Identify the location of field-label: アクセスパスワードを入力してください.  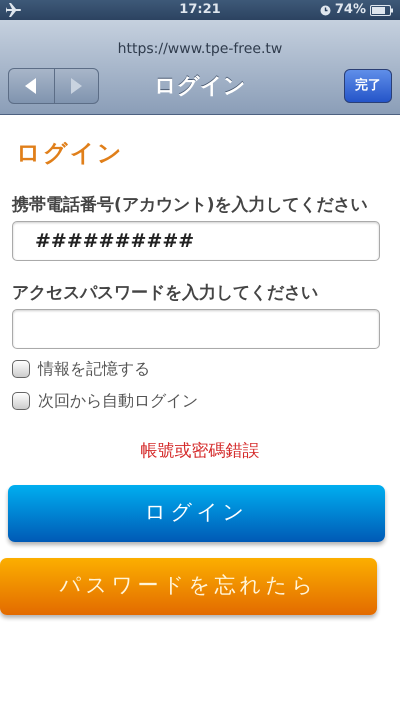
(165, 293).